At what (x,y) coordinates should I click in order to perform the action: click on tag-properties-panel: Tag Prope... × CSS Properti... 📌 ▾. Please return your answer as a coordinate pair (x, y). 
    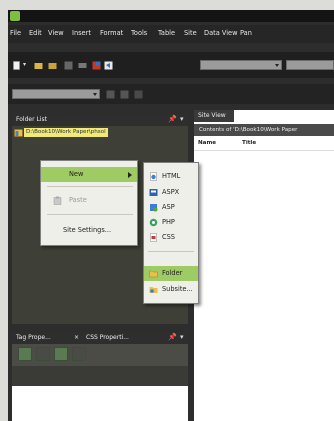
    Looking at the image, I should click on (100, 376).